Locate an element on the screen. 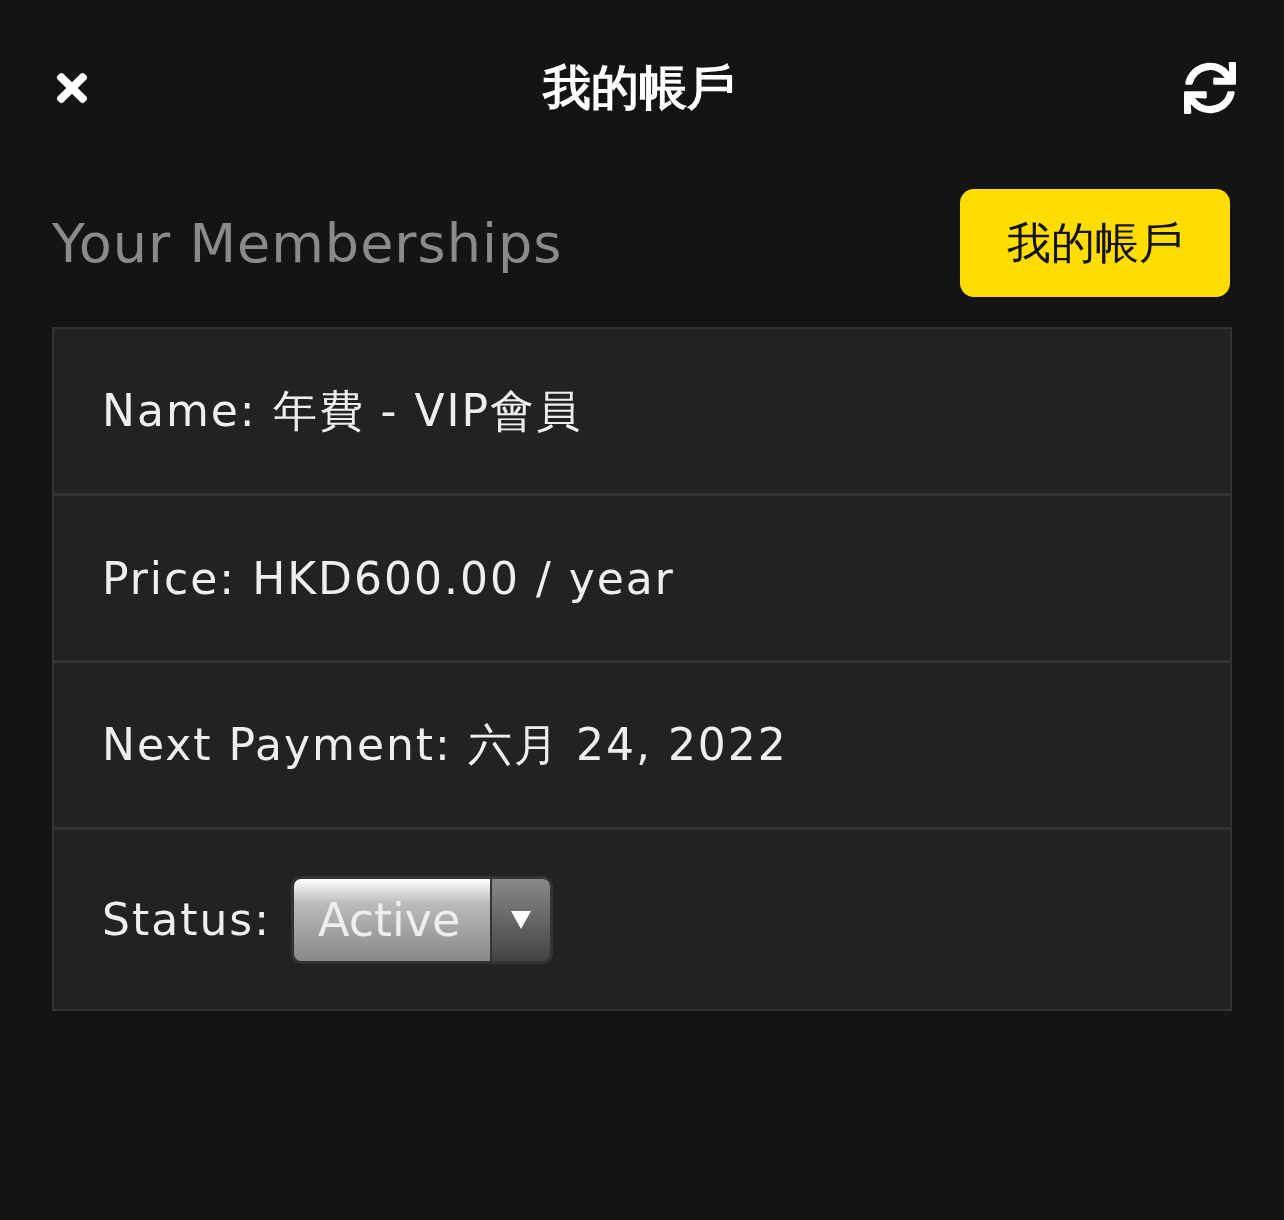 The height and width of the screenshot is (1220, 1284). status-label: Status: is located at coordinates (187, 919).